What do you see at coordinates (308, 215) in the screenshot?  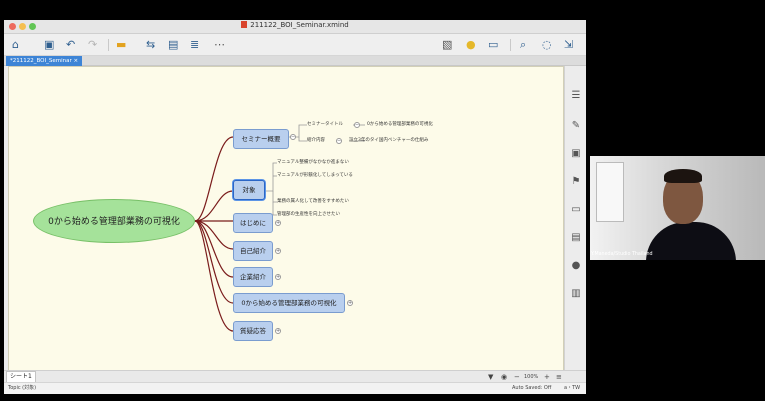 I see `subtopic-target-item: 管理部の生産性を向上させたい` at bounding box center [308, 215].